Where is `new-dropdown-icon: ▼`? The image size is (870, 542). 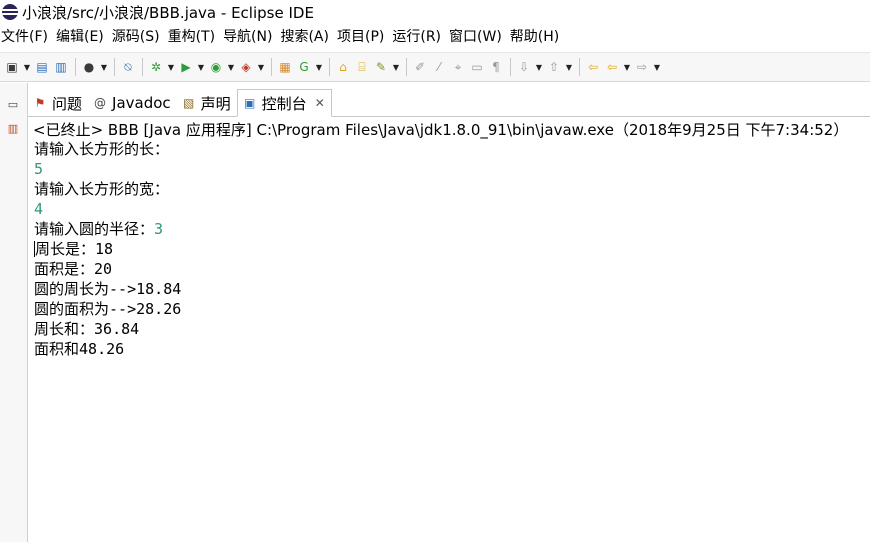 new-dropdown-icon: ▼ is located at coordinates (27, 67).